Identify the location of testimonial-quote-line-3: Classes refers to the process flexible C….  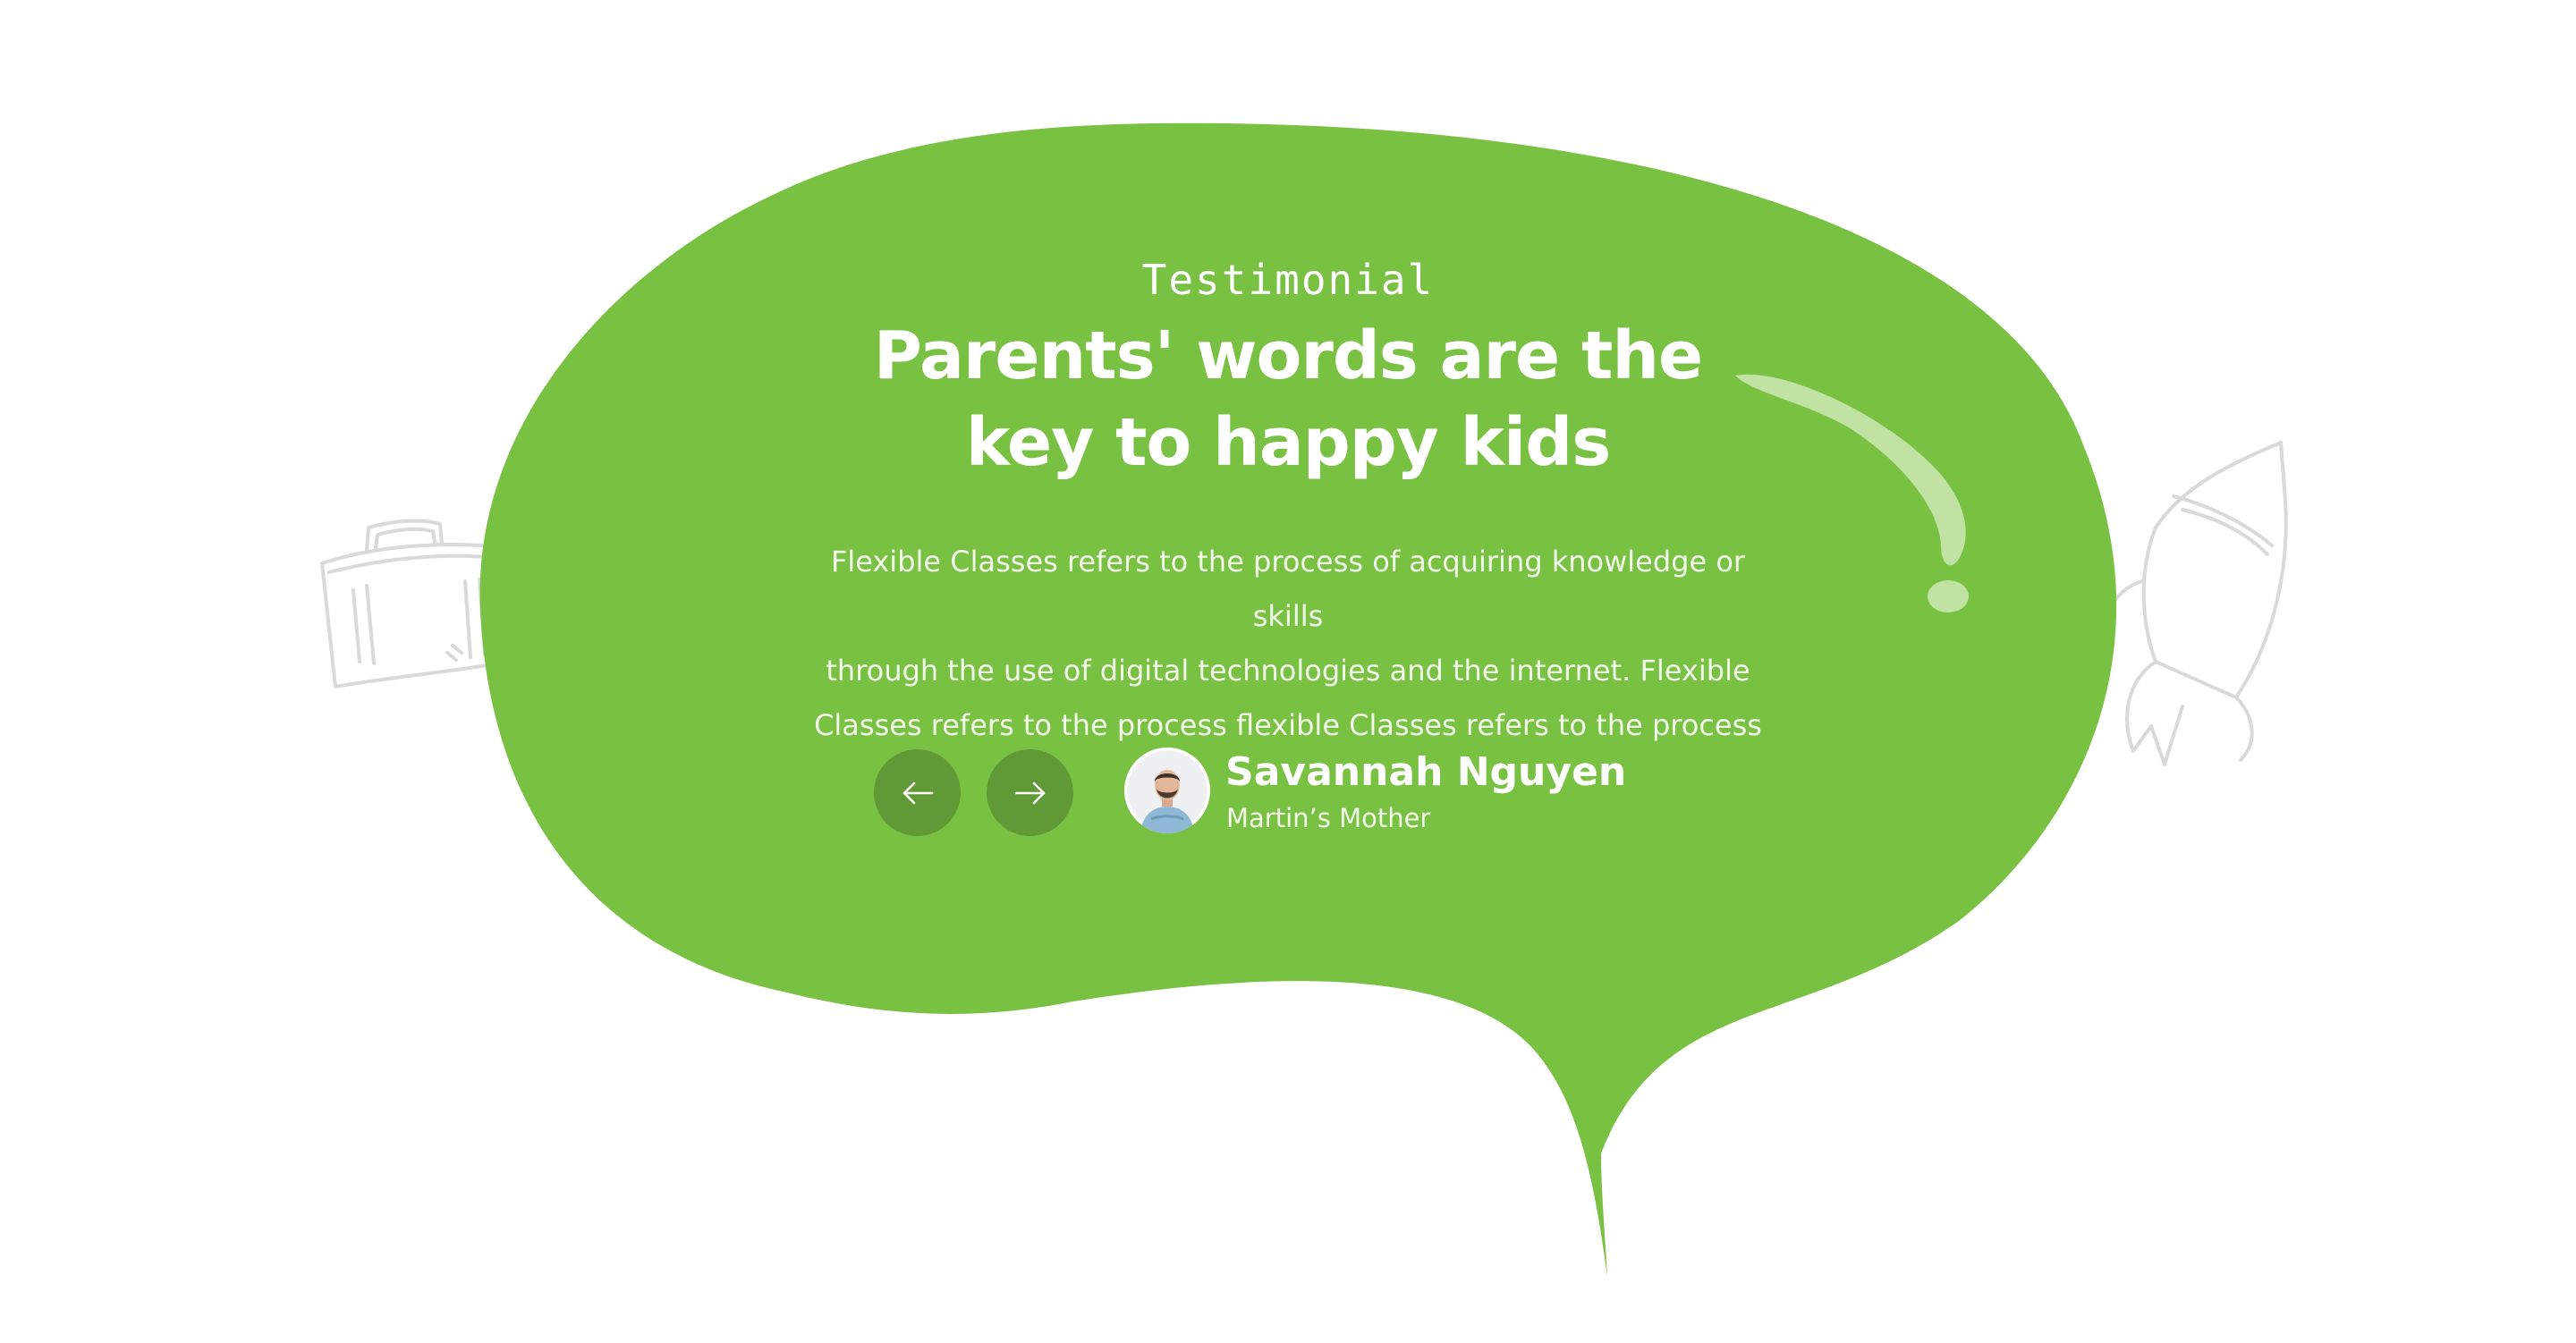
(1288, 725).